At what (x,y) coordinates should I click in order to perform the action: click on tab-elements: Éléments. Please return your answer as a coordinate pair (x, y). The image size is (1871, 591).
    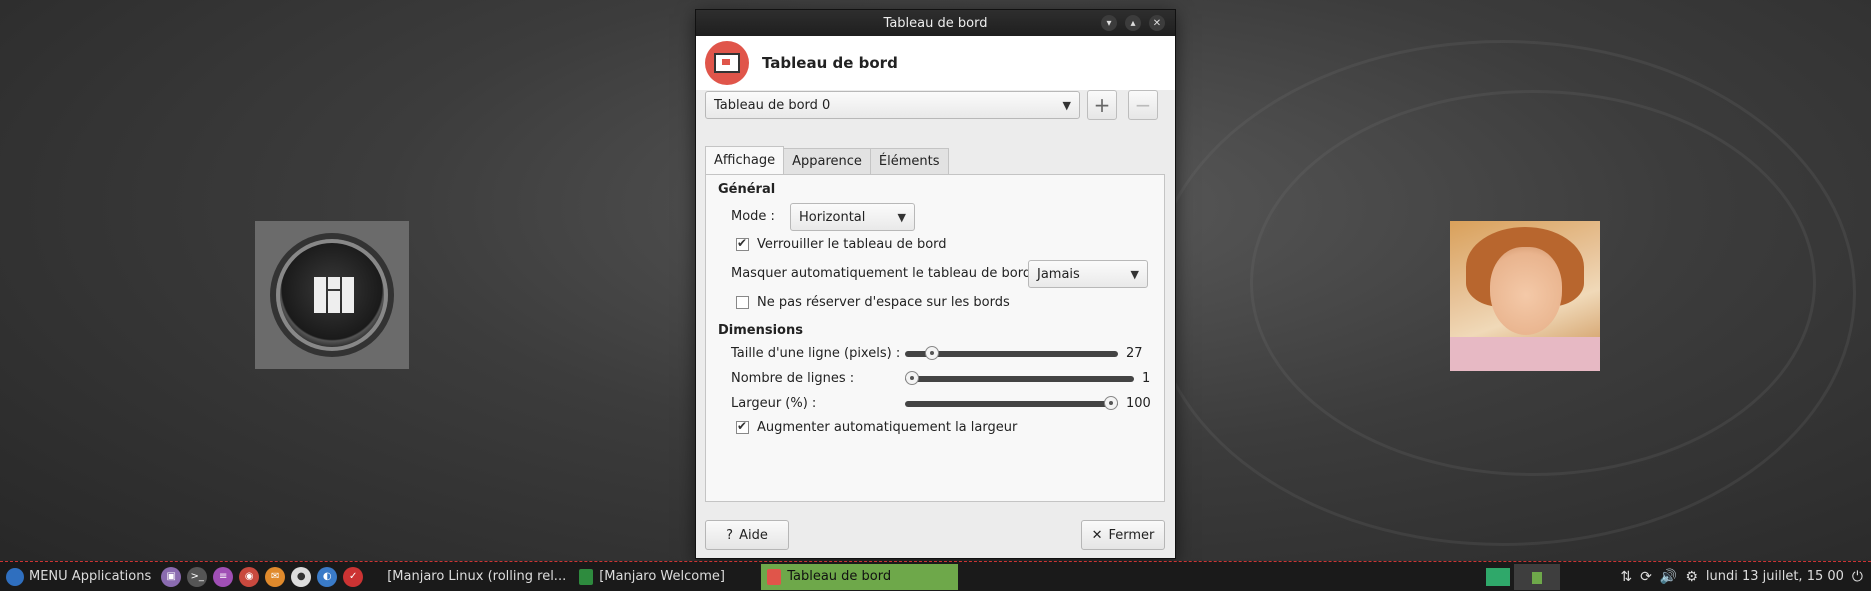
    Looking at the image, I should click on (909, 161).